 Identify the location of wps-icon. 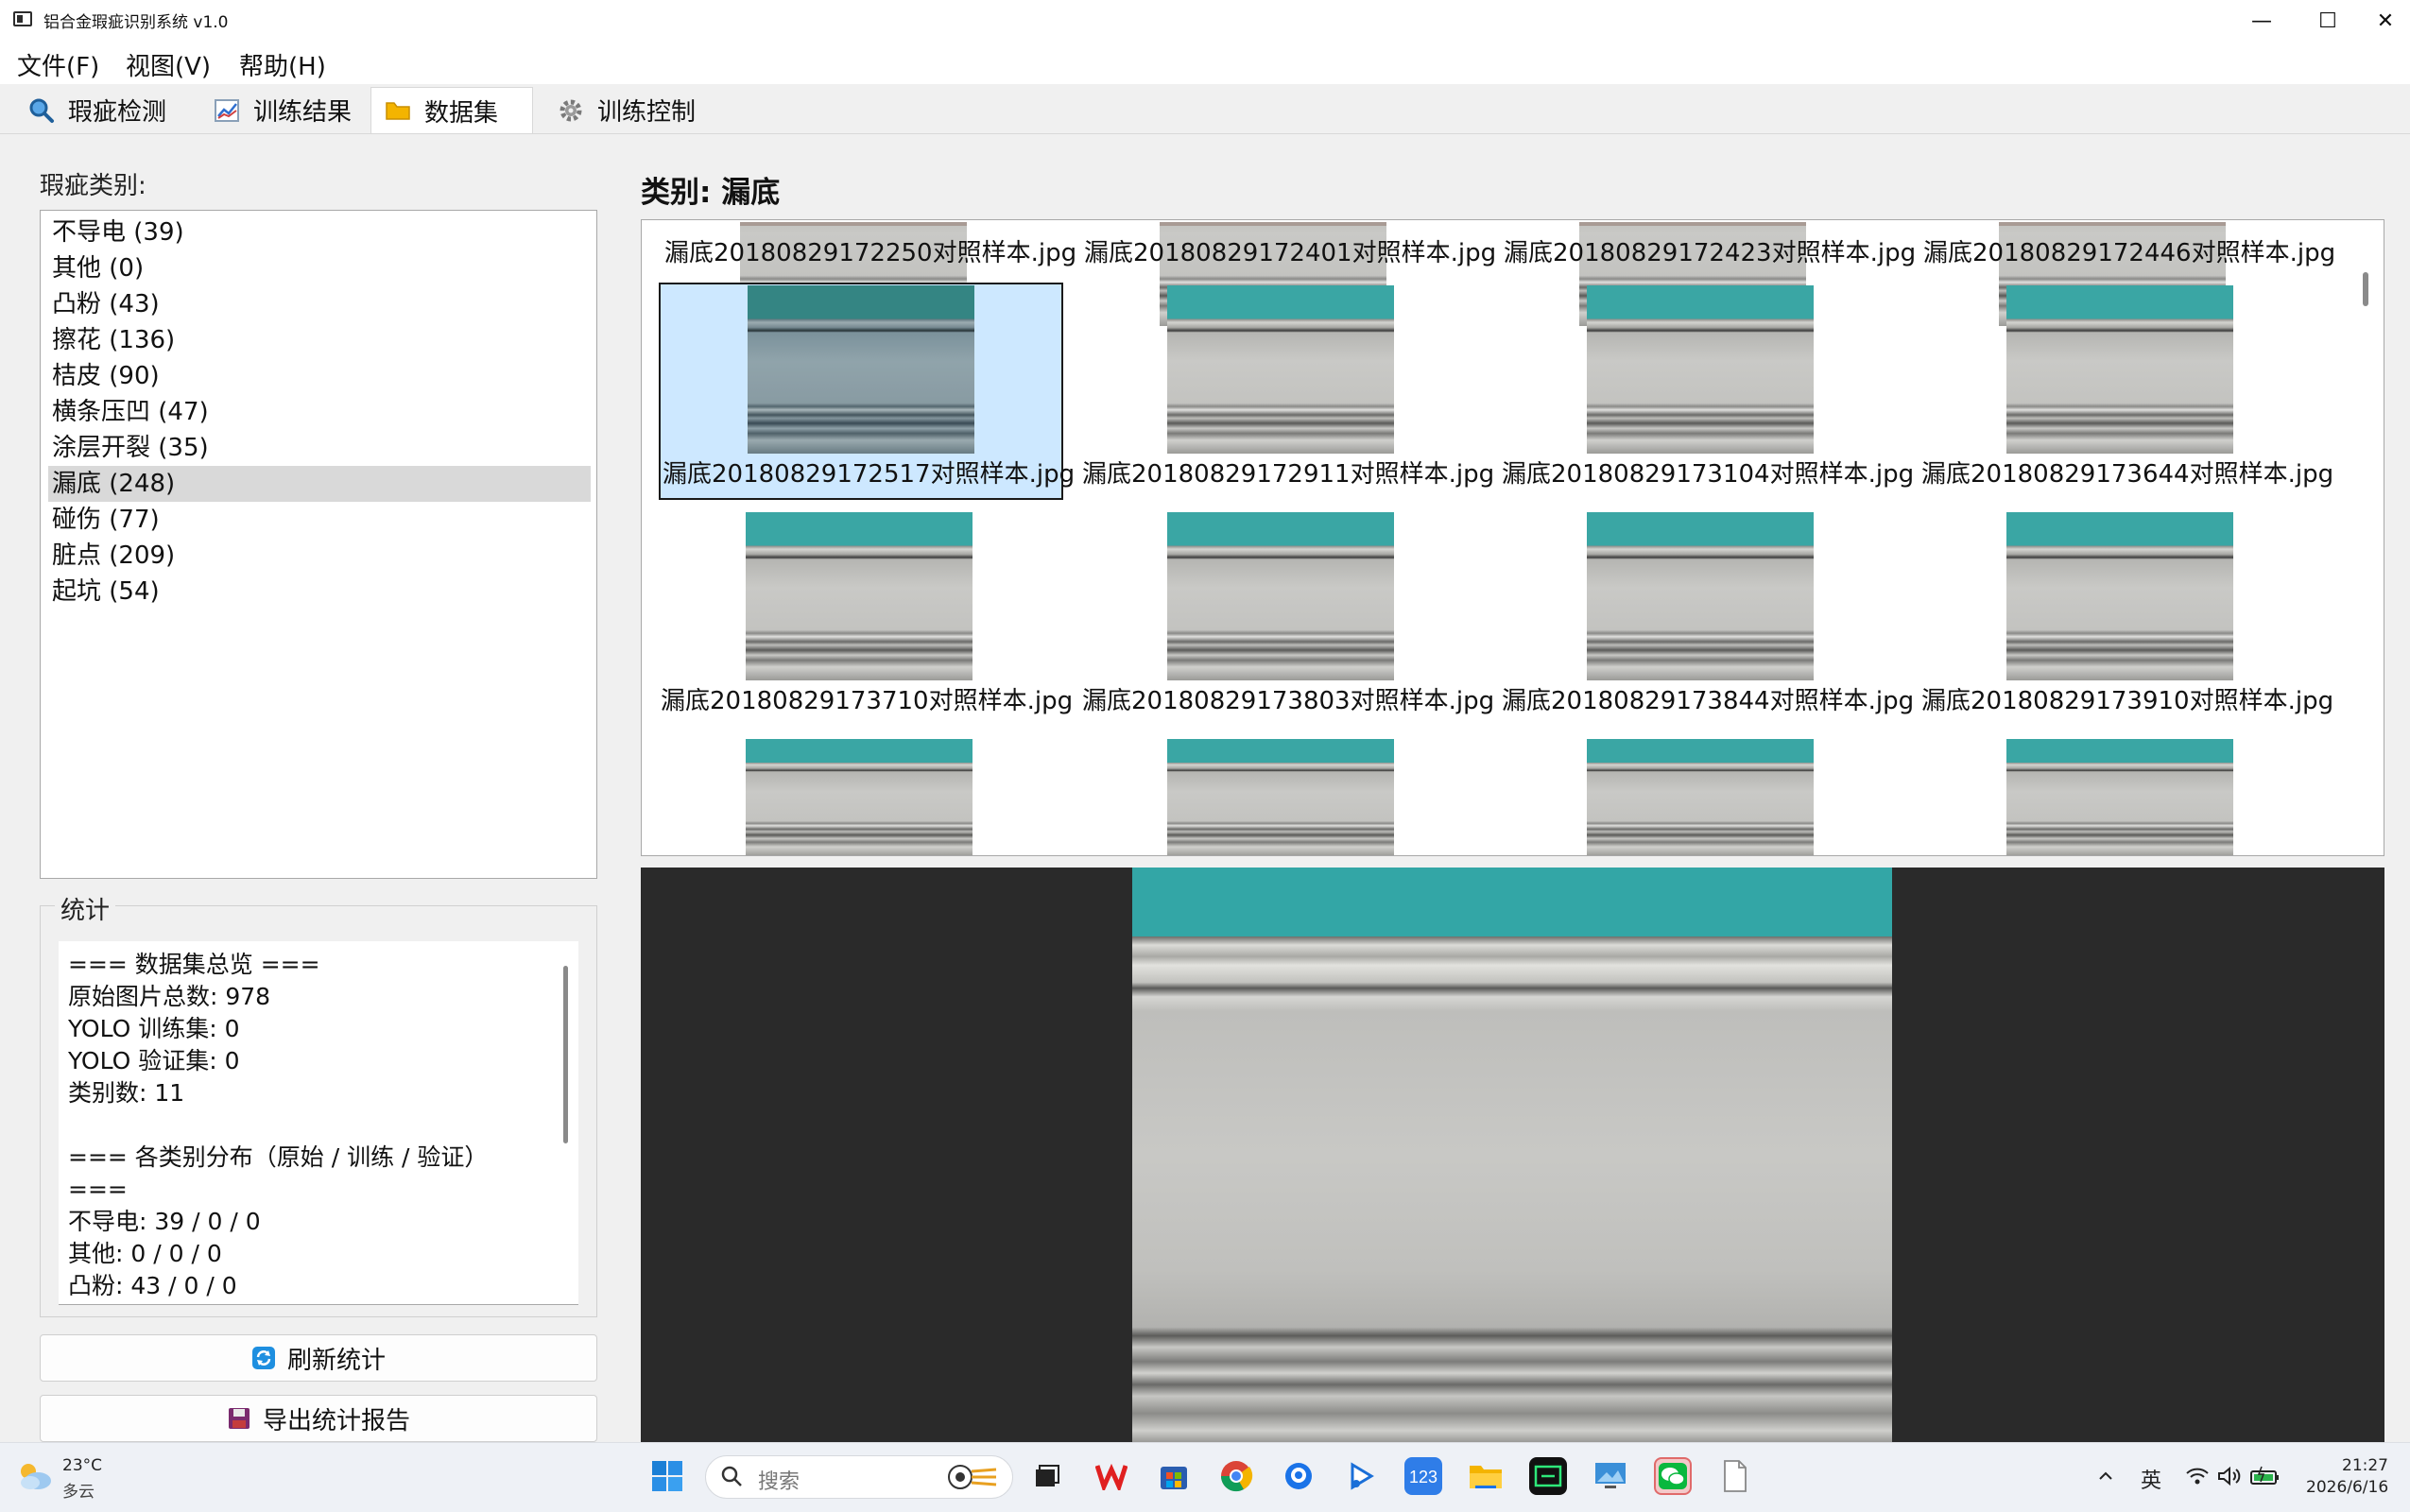
(1111, 1476).